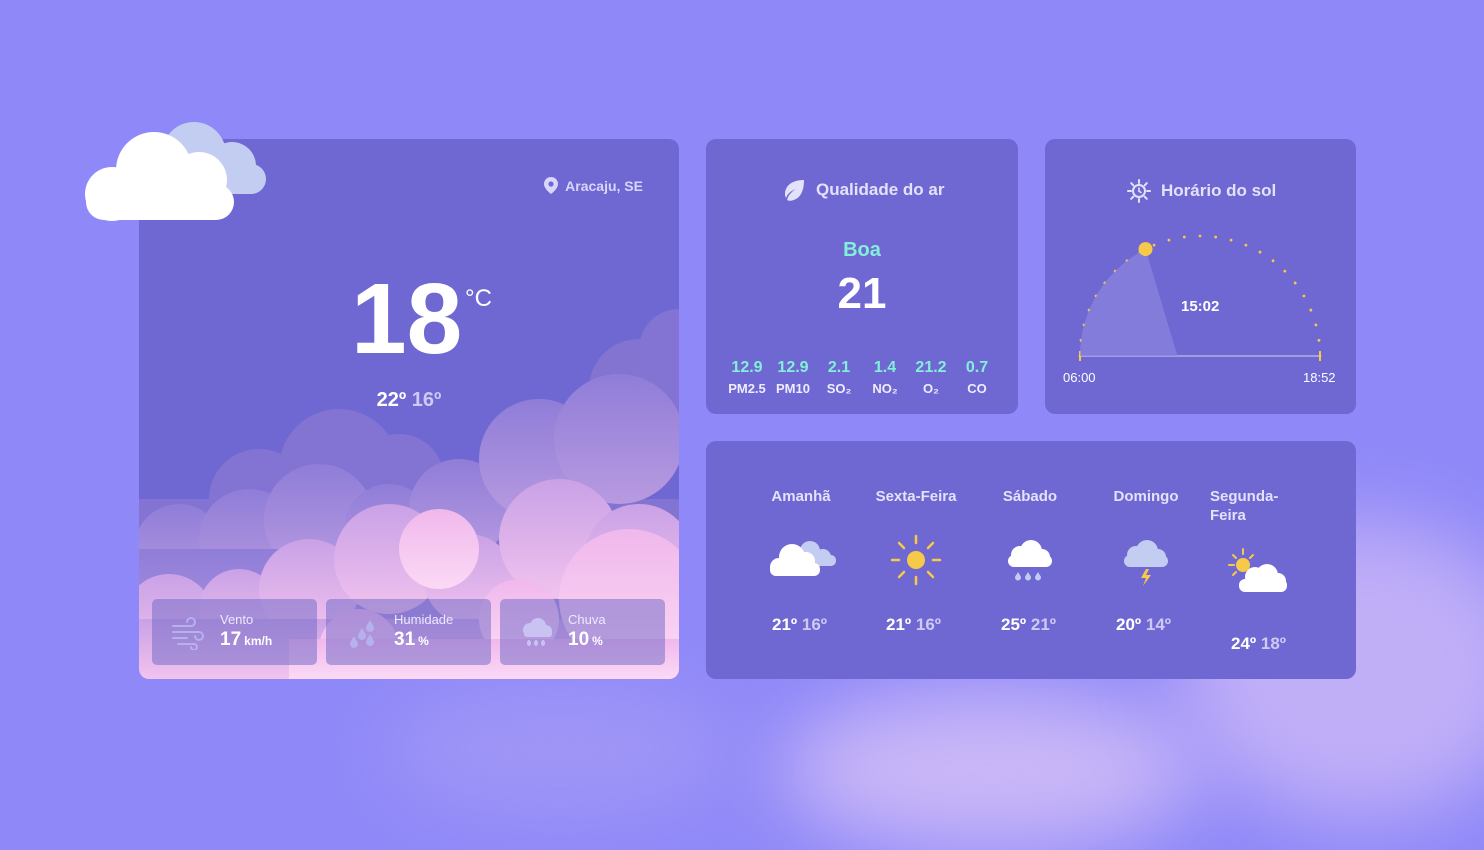 This screenshot has width=1484, height=850. What do you see at coordinates (1028, 624) in the screenshot?
I see `forecast-temps: 25º 21º` at bounding box center [1028, 624].